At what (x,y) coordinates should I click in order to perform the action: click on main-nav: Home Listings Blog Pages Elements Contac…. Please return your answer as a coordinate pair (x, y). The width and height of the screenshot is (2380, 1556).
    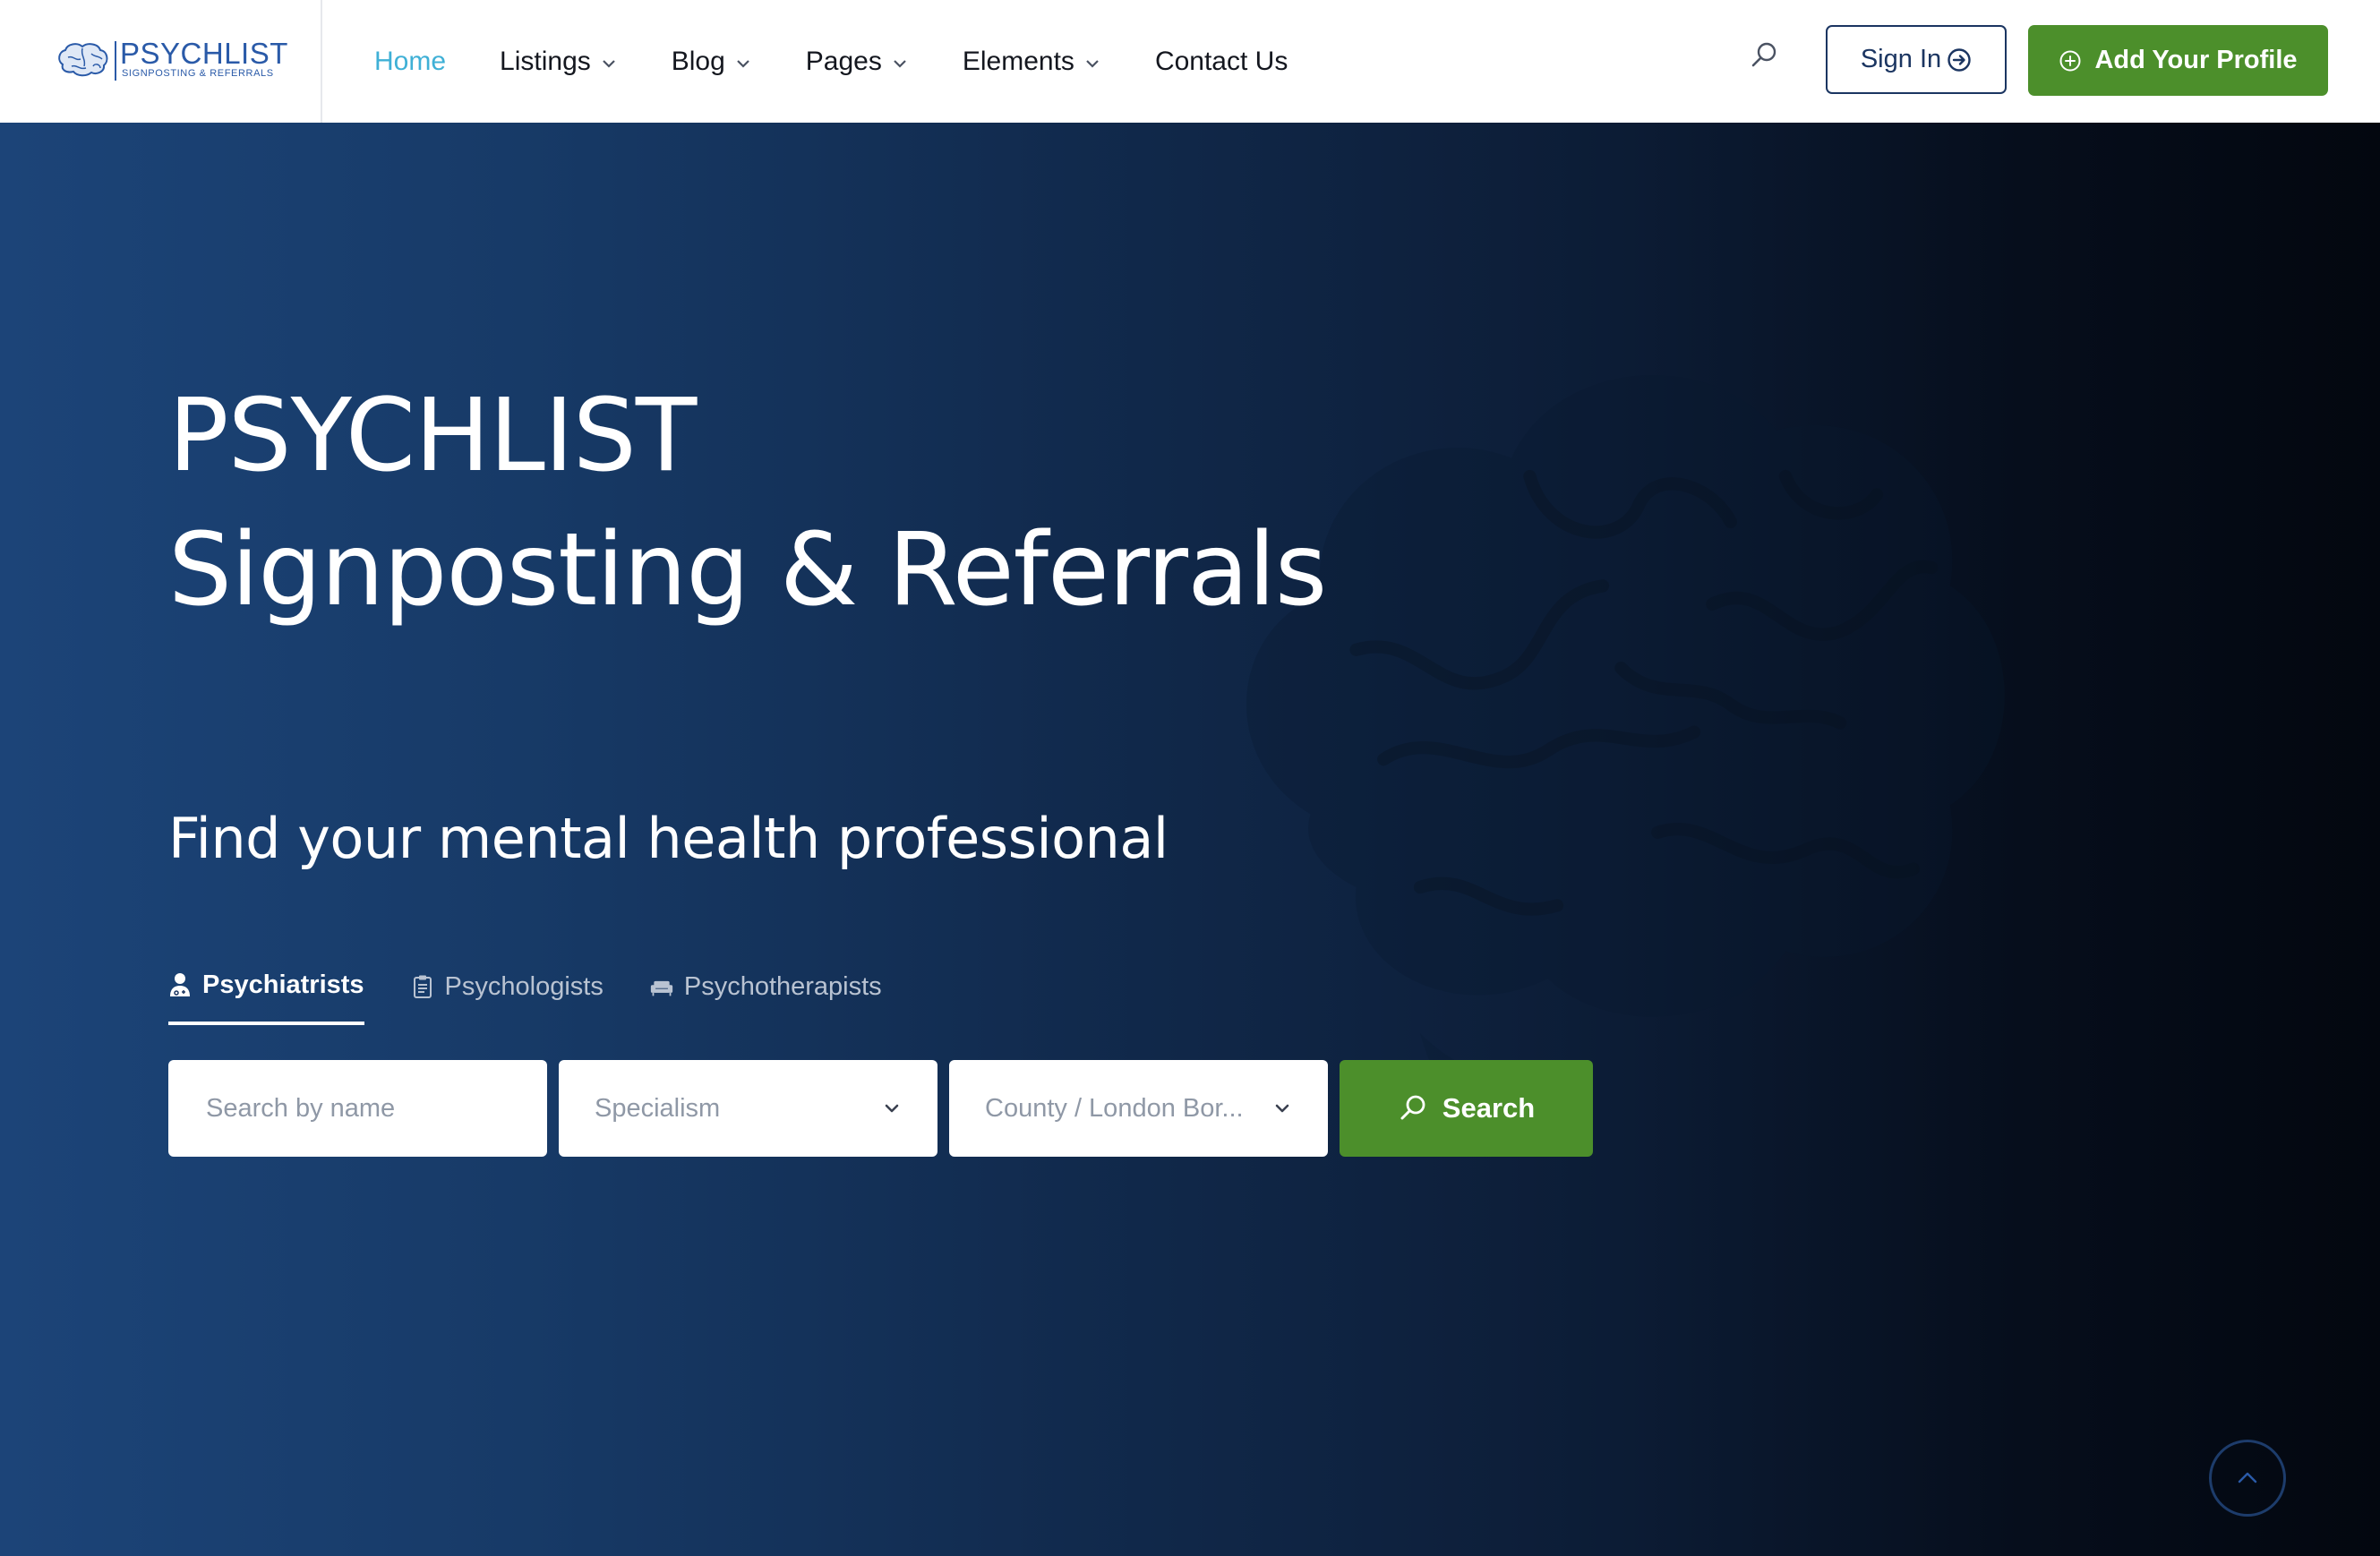
    Looking at the image, I should click on (858, 62).